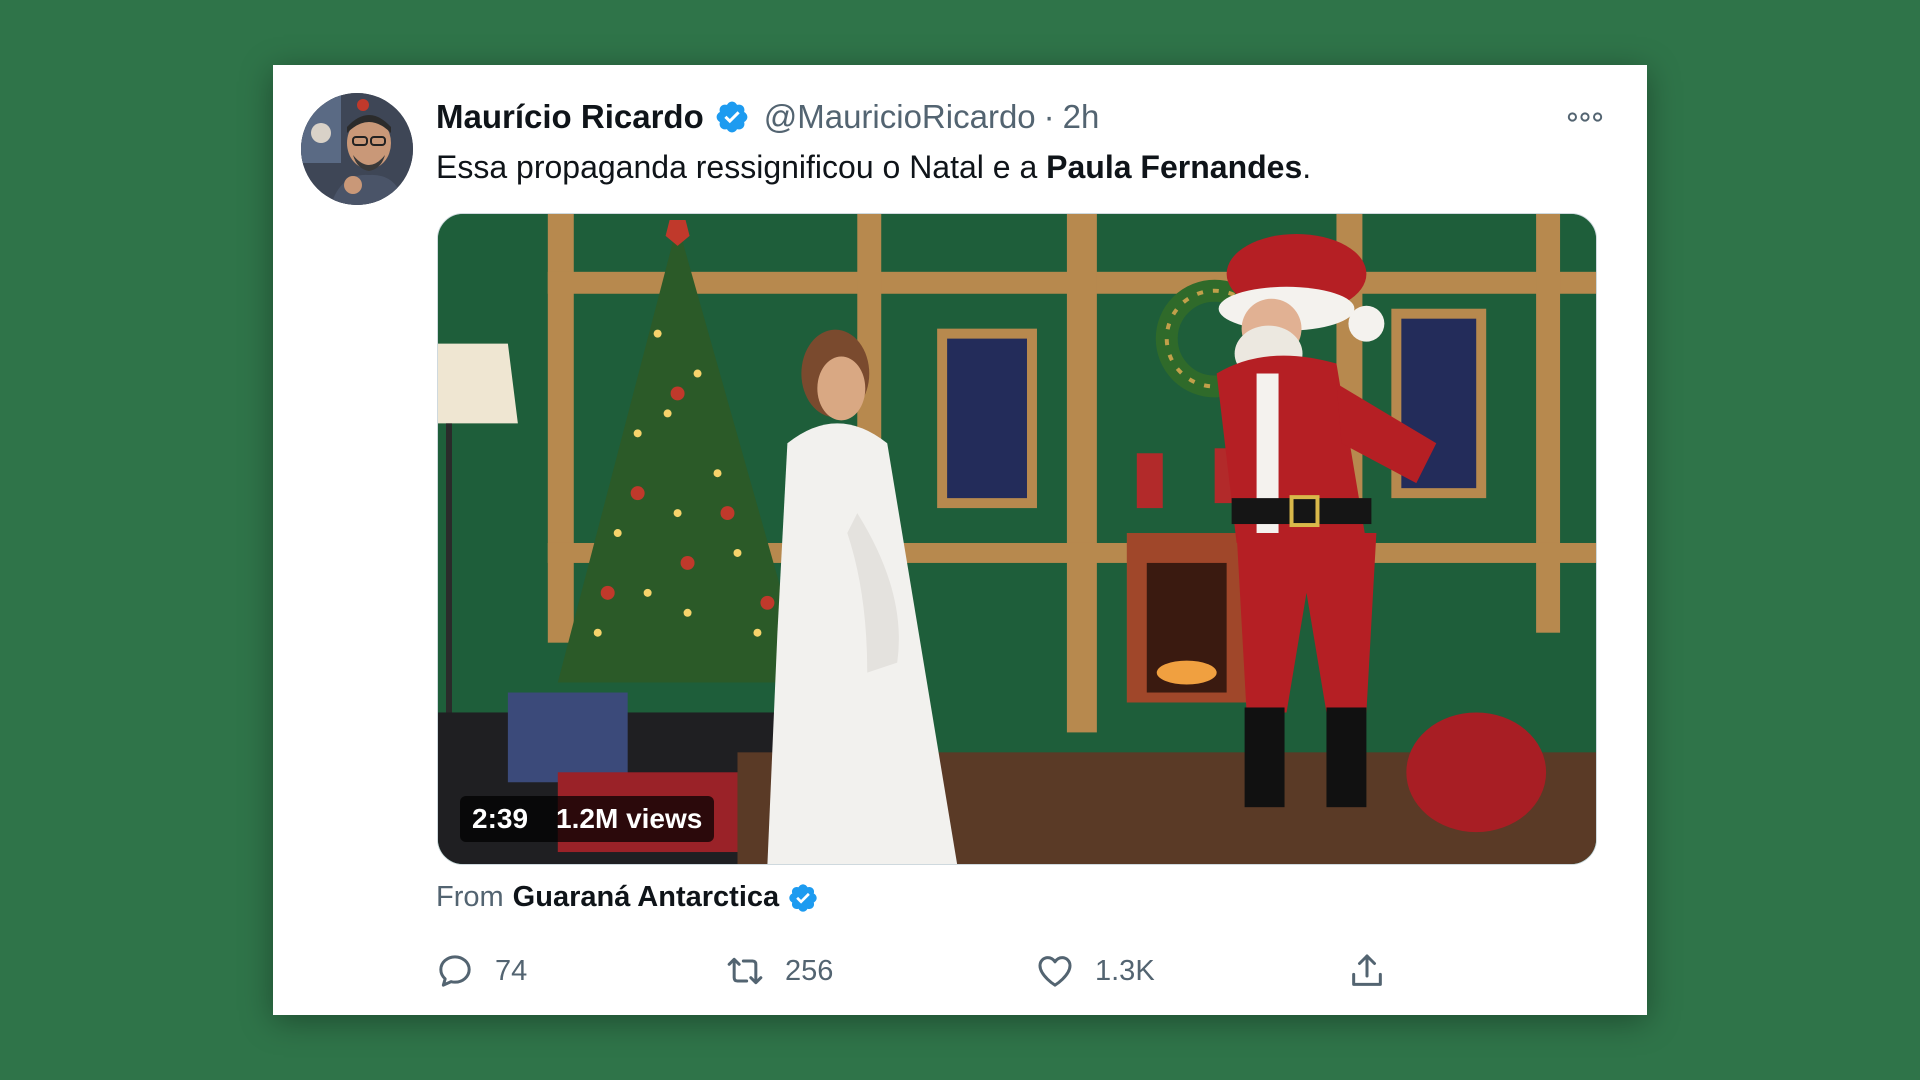 The width and height of the screenshot is (1920, 1080). Describe the element at coordinates (357, 149) in the screenshot. I see `avatar` at that location.